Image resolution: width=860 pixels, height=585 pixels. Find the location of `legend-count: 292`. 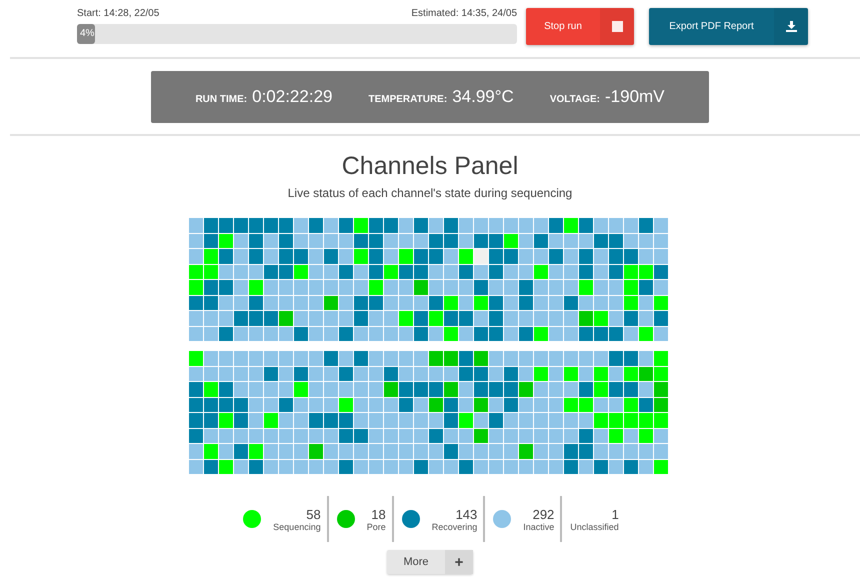

legend-count: 292 is located at coordinates (543, 514).